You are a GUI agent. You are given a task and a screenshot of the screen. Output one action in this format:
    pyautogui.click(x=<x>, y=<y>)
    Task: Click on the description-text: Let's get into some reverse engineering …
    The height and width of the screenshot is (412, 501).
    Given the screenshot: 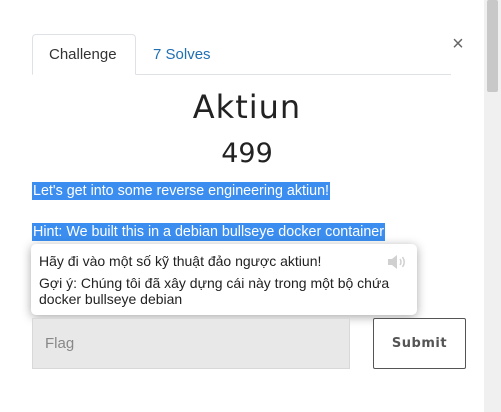 What is the action you would take?
    pyautogui.click(x=181, y=191)
    